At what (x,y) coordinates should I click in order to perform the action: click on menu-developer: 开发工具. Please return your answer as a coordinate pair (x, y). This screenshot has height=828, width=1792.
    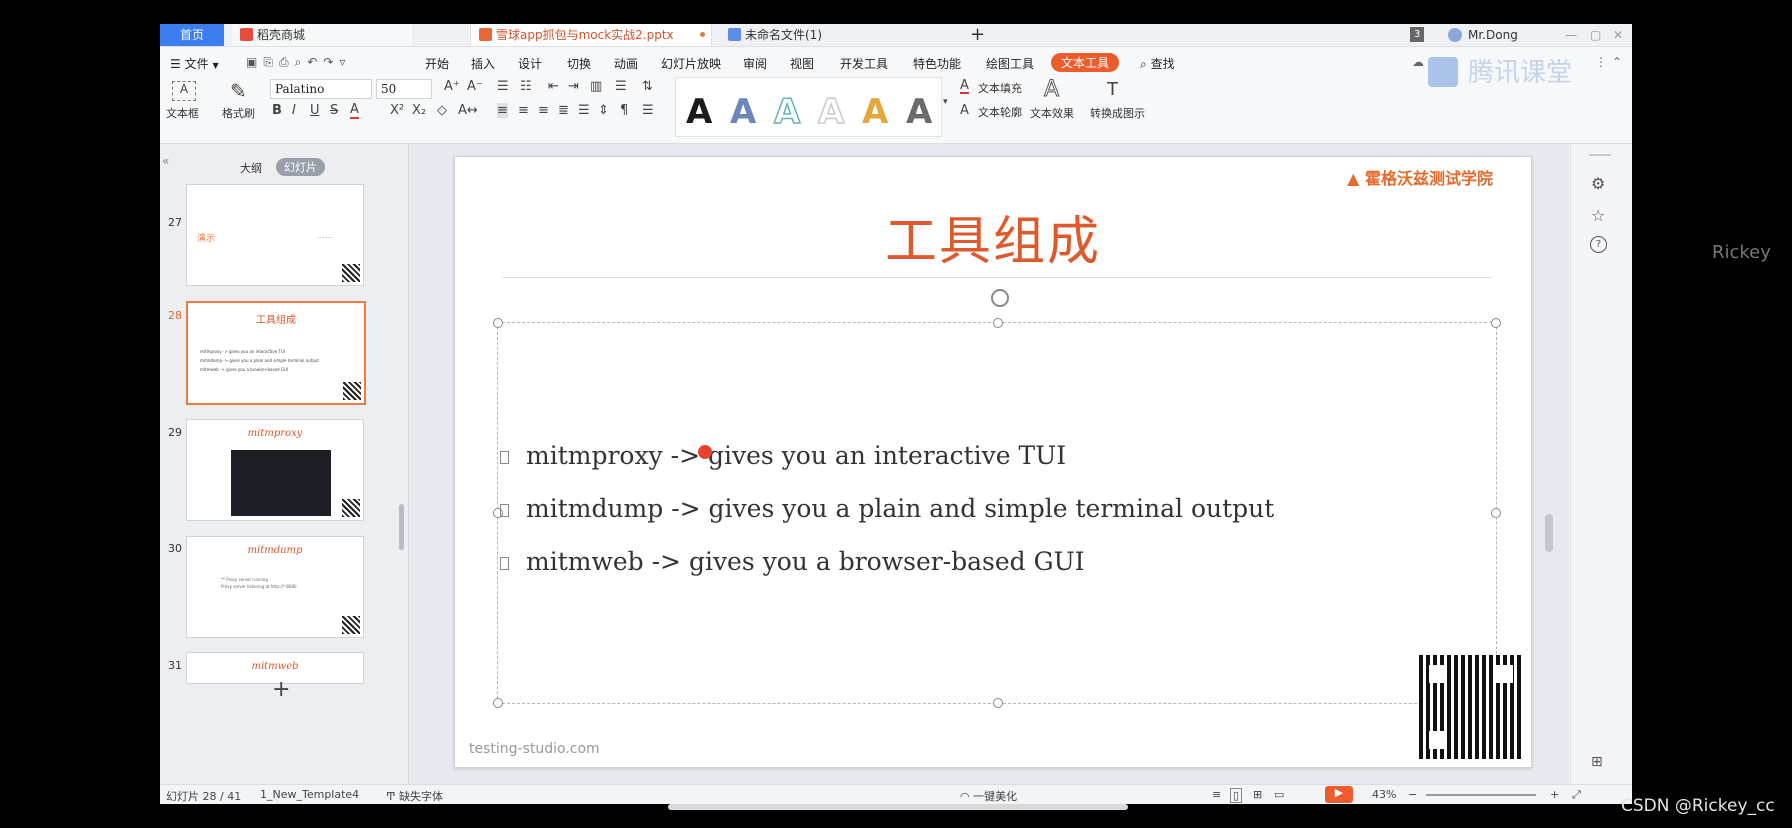
    Looking at the image, I should click on (864, 63).